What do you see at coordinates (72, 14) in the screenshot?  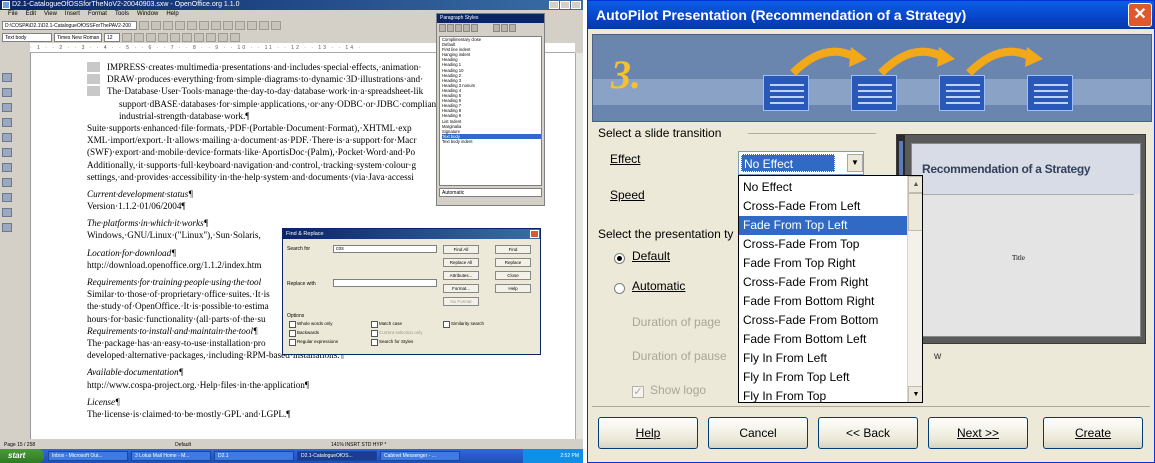 I see `menu-item-insert: Insert` at bounding box center [72, 14].